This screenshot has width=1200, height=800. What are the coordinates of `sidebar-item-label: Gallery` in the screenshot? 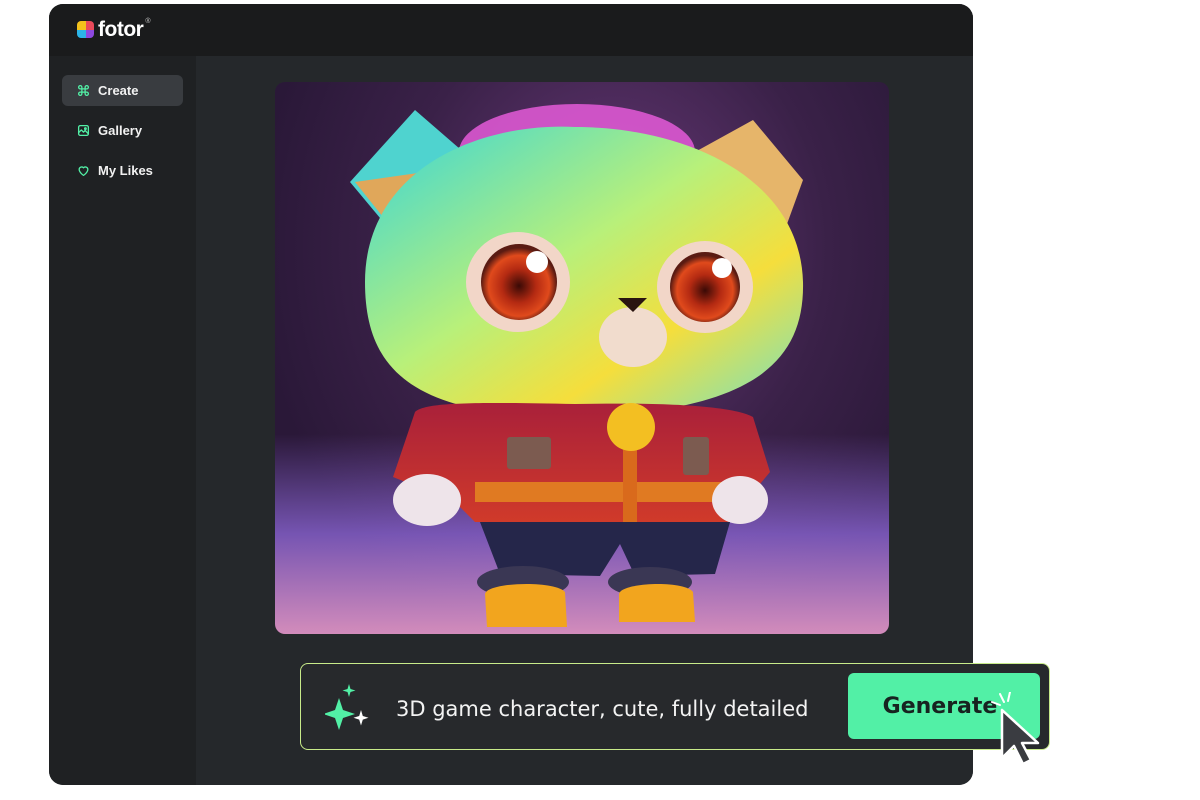 It's located at (120, 130).